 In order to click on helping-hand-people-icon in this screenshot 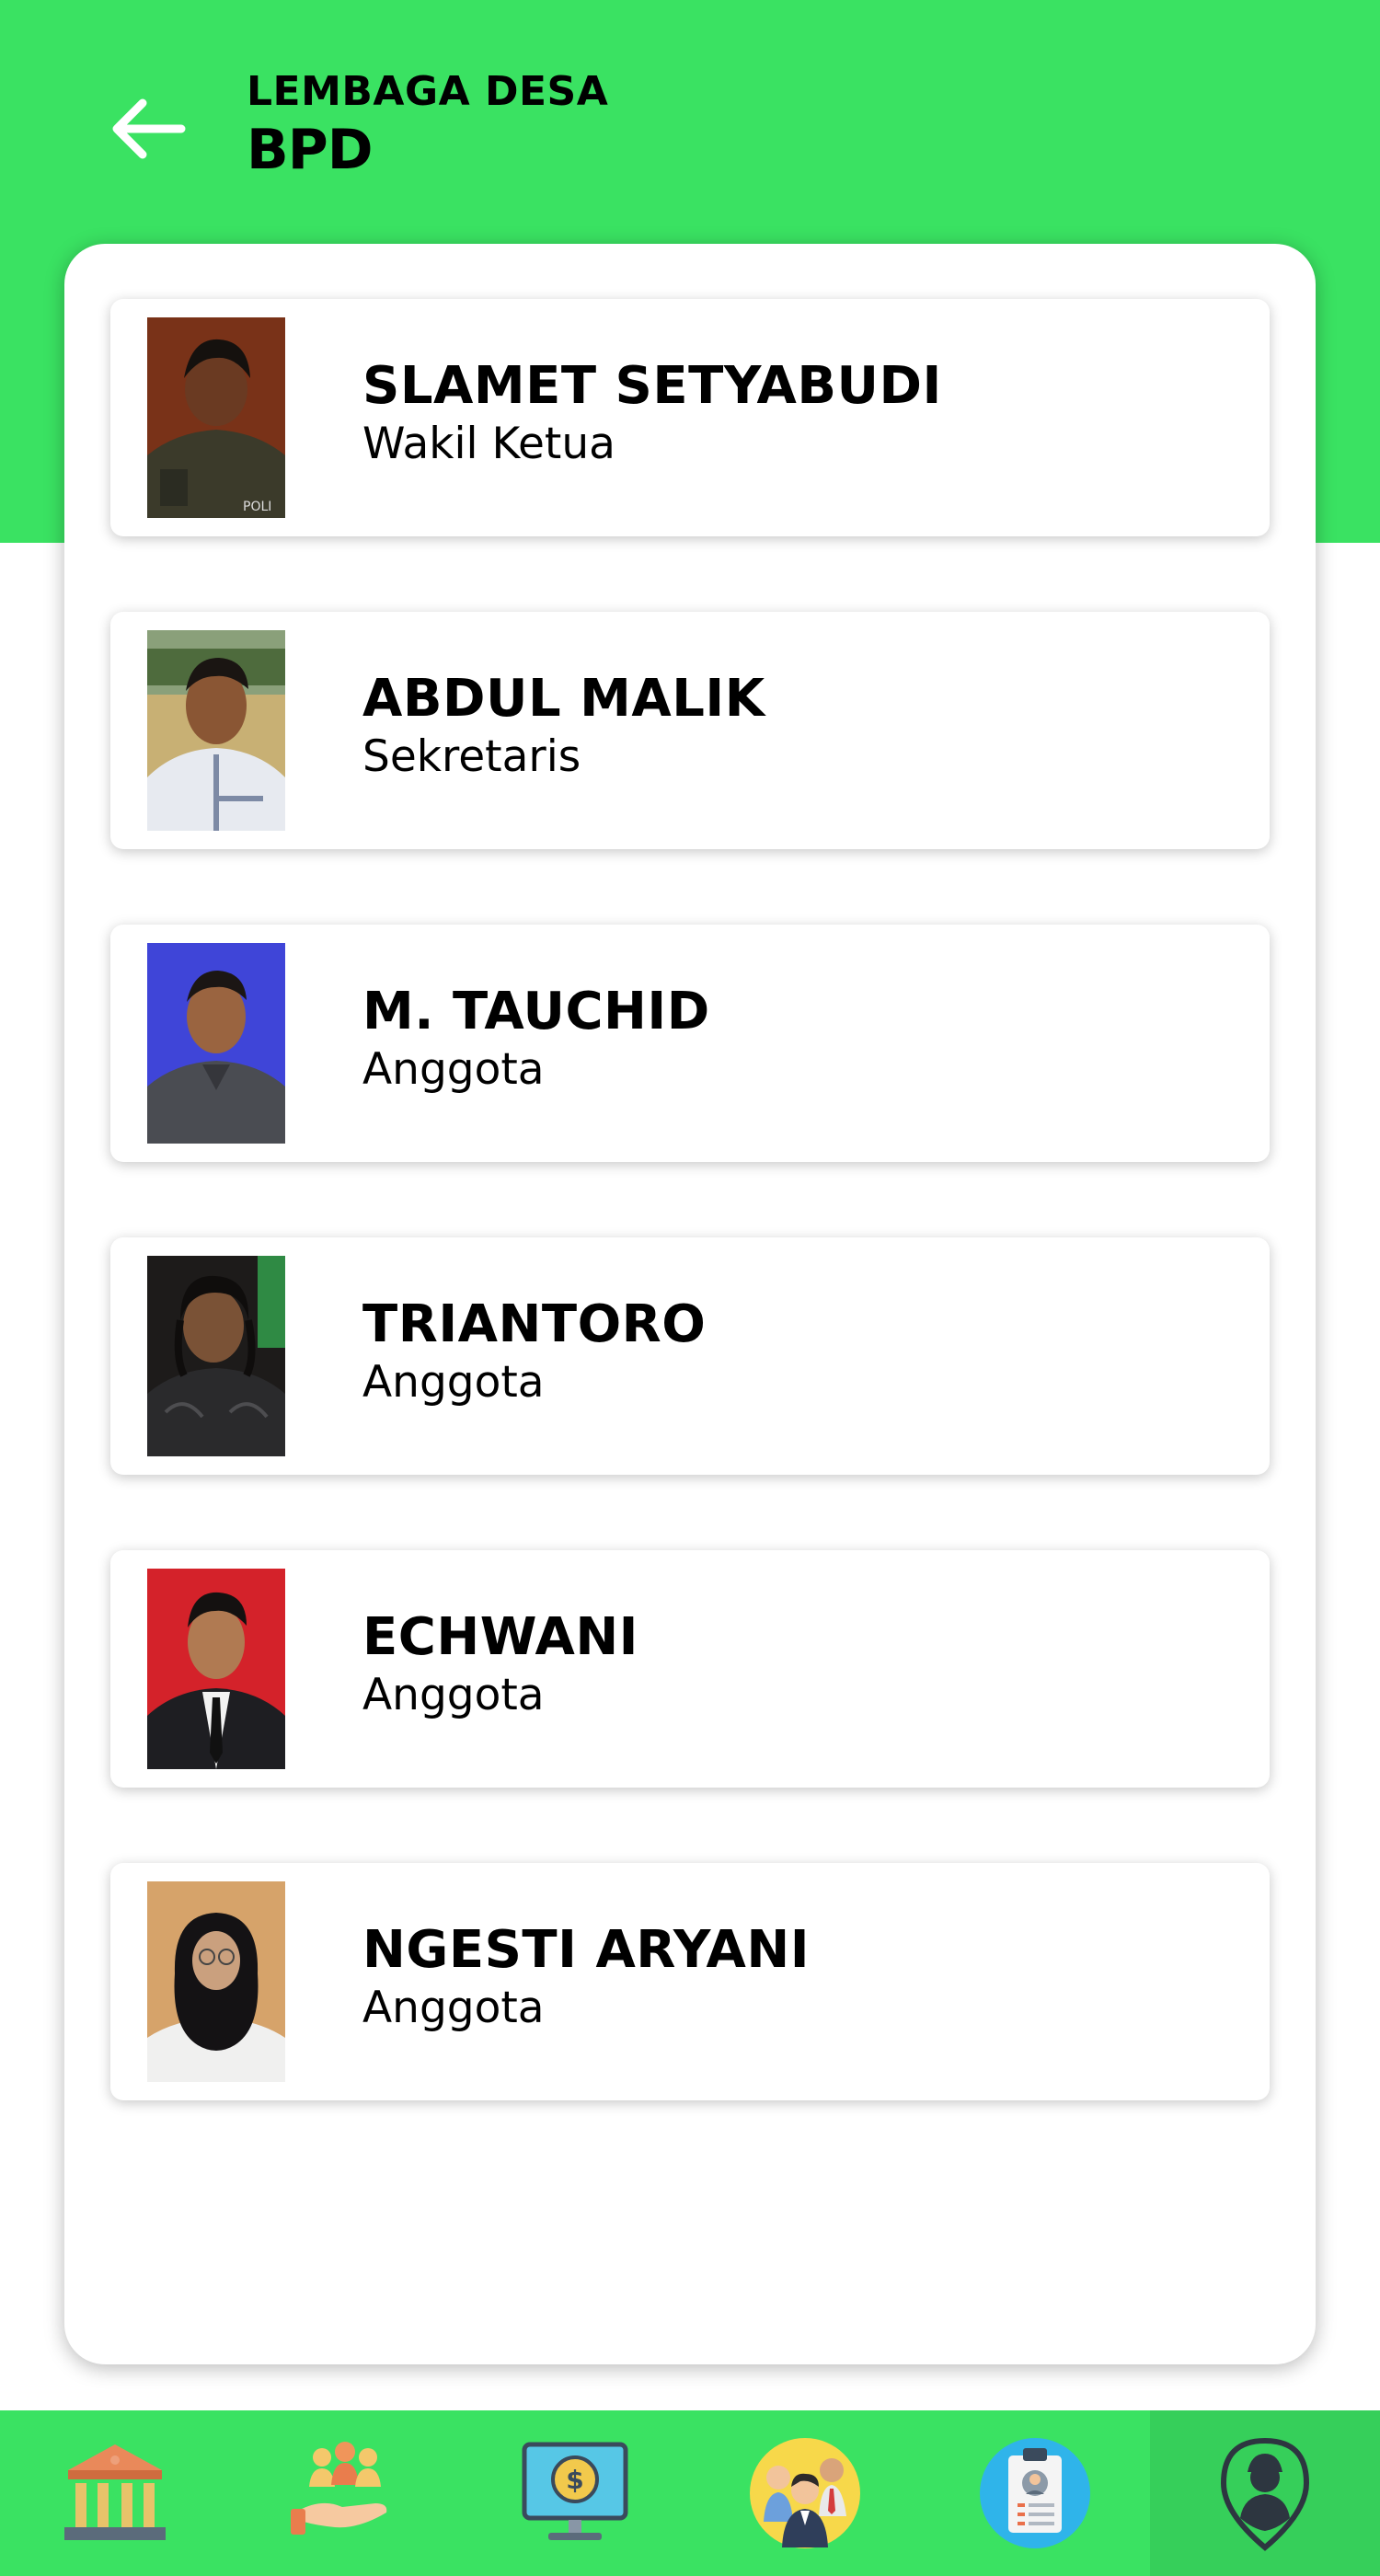, I will do `click(339, 2488)`.